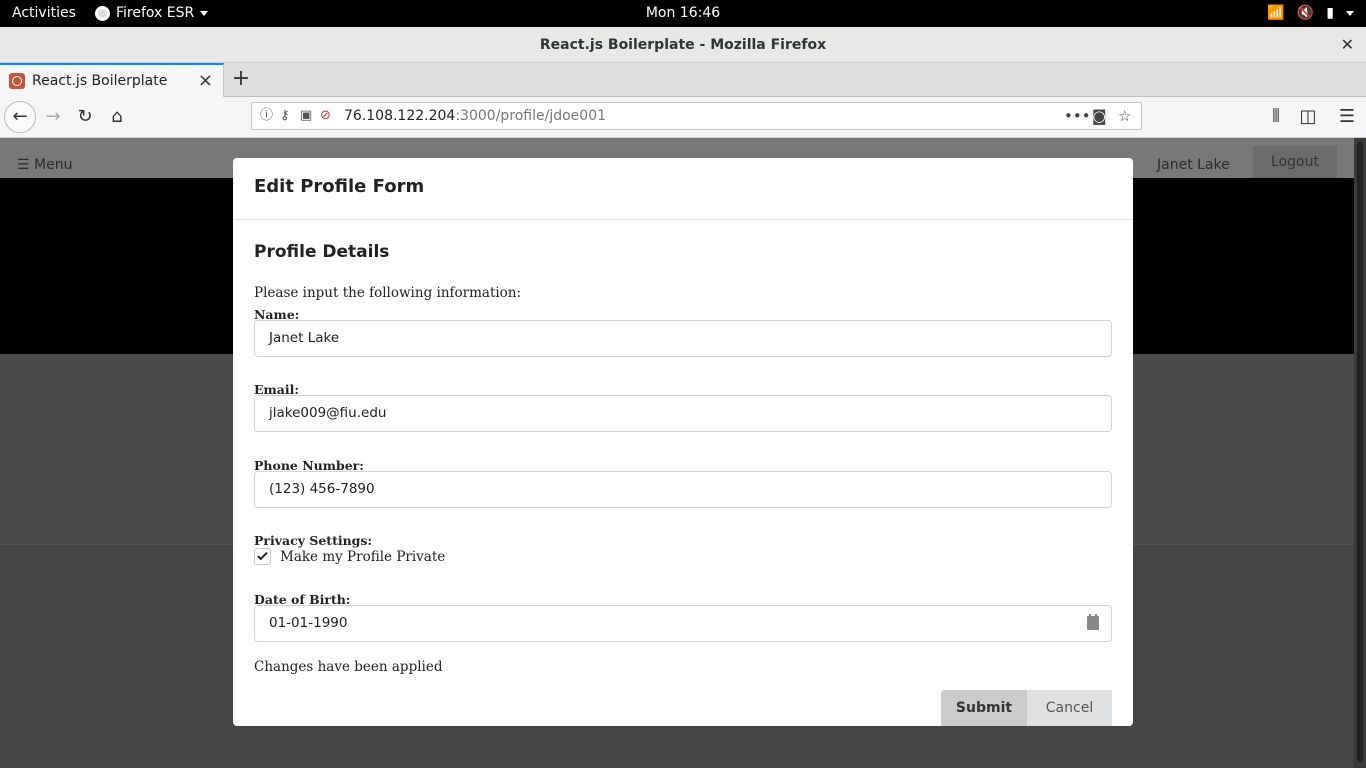  Describe the element at coordinates (102, 13) in the screenshot. I see `firefox-icon` at that location.